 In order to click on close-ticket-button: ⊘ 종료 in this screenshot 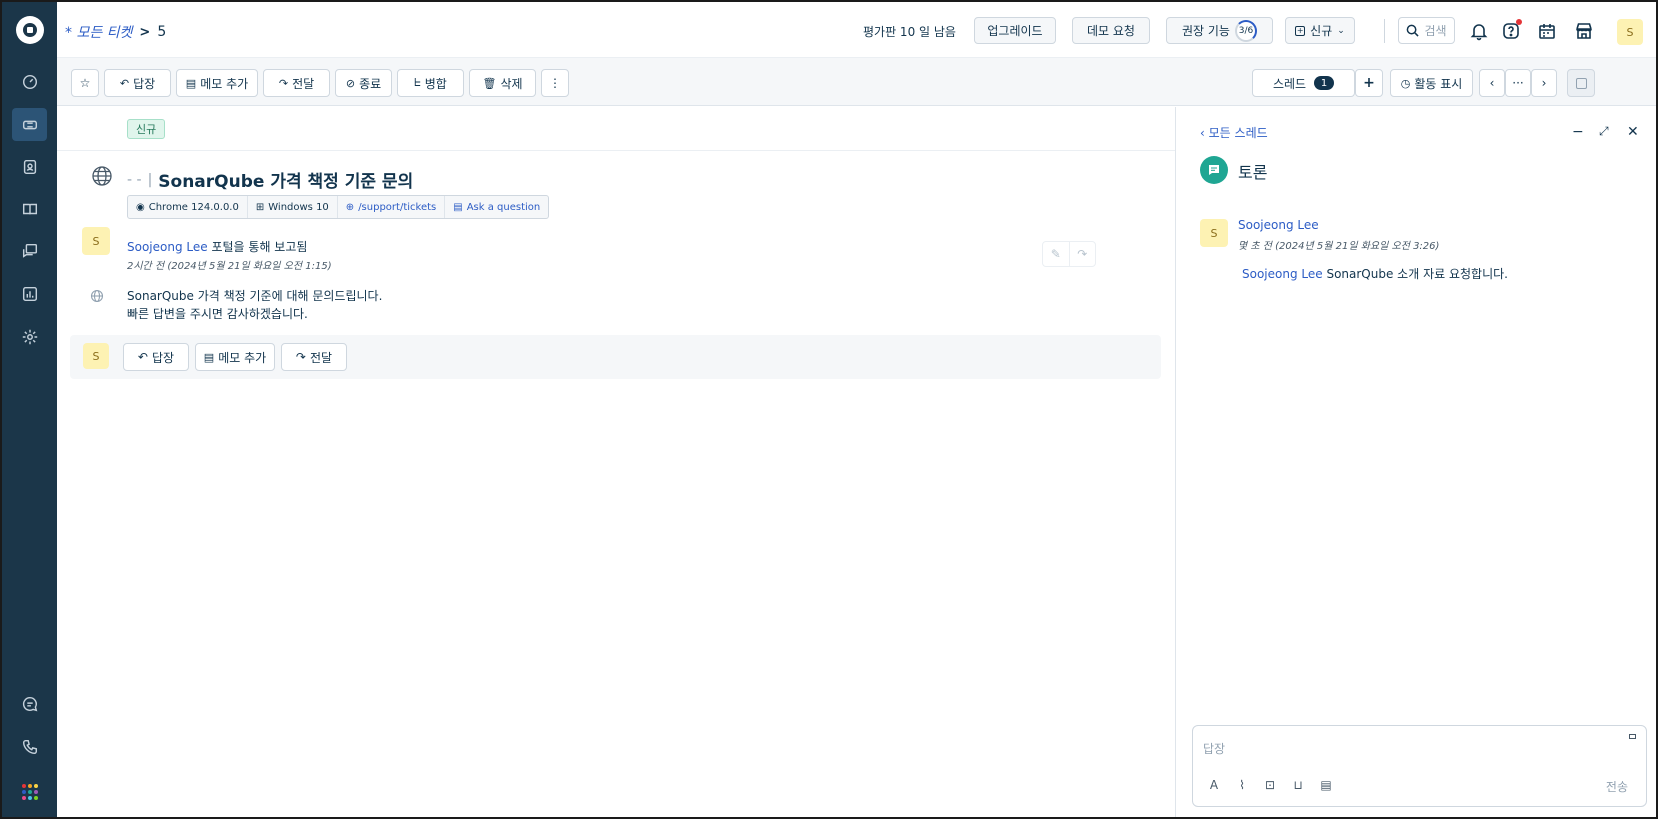, I will do `click(363, 83)`.